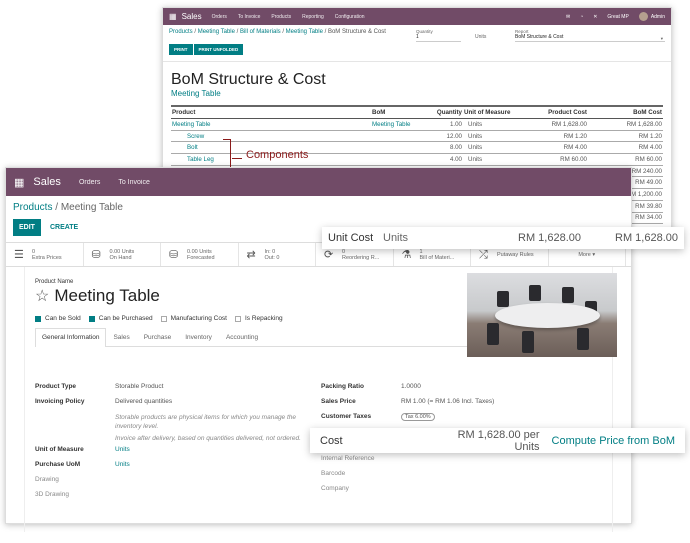 The width and height of the screenshot is (690, 543). I want to click on chat-icon: ✉, so click(568, 17).